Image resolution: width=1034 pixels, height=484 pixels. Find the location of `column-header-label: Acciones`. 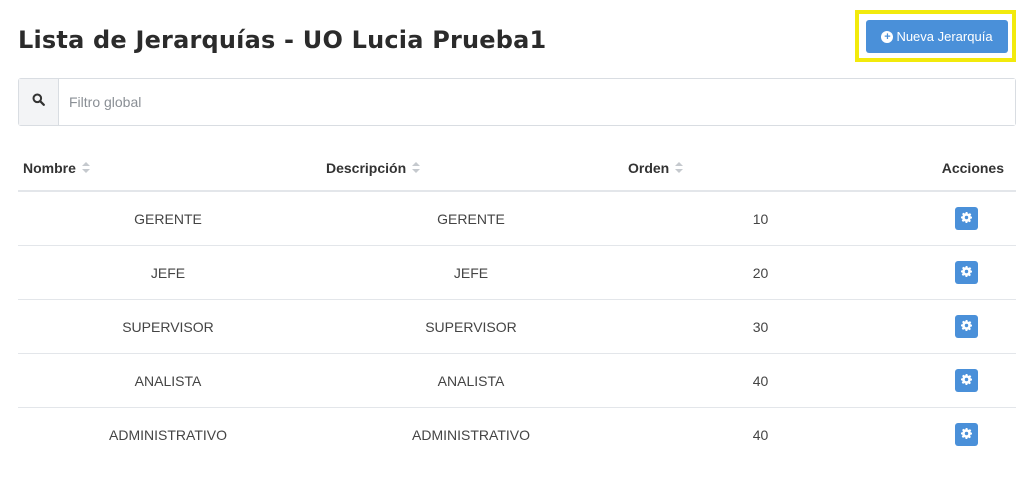

column-header-label: Acciones is located at coordinates (972, 168).